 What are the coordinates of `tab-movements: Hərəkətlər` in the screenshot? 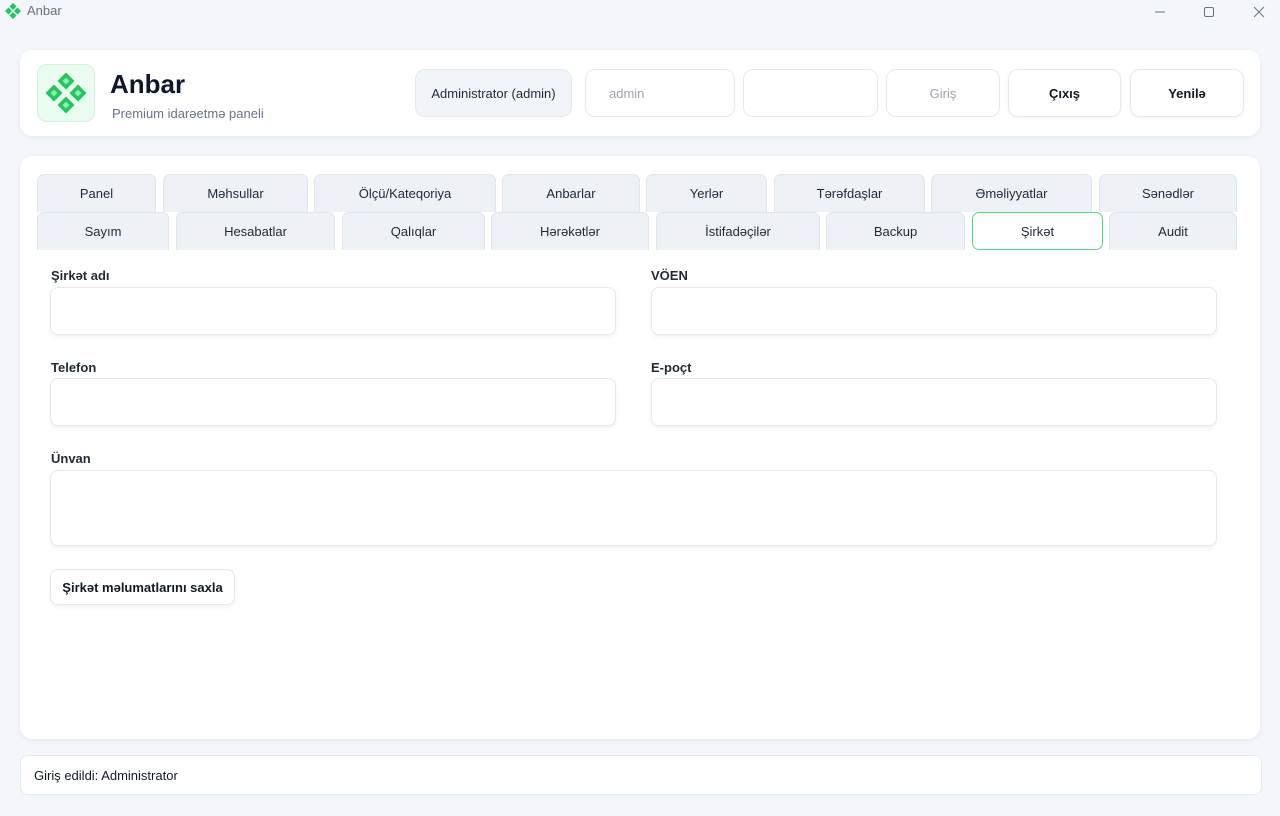 It's located at (570, 231).